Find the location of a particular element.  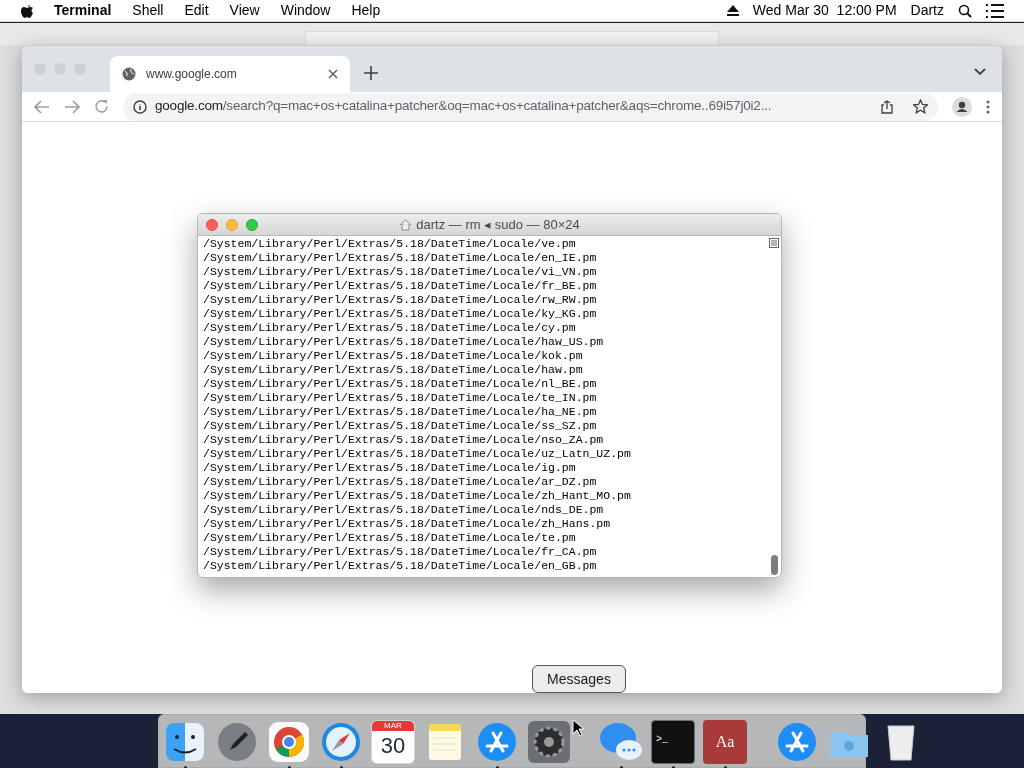

dictionary-glyph: Aa is located at coordinates (725, 741).